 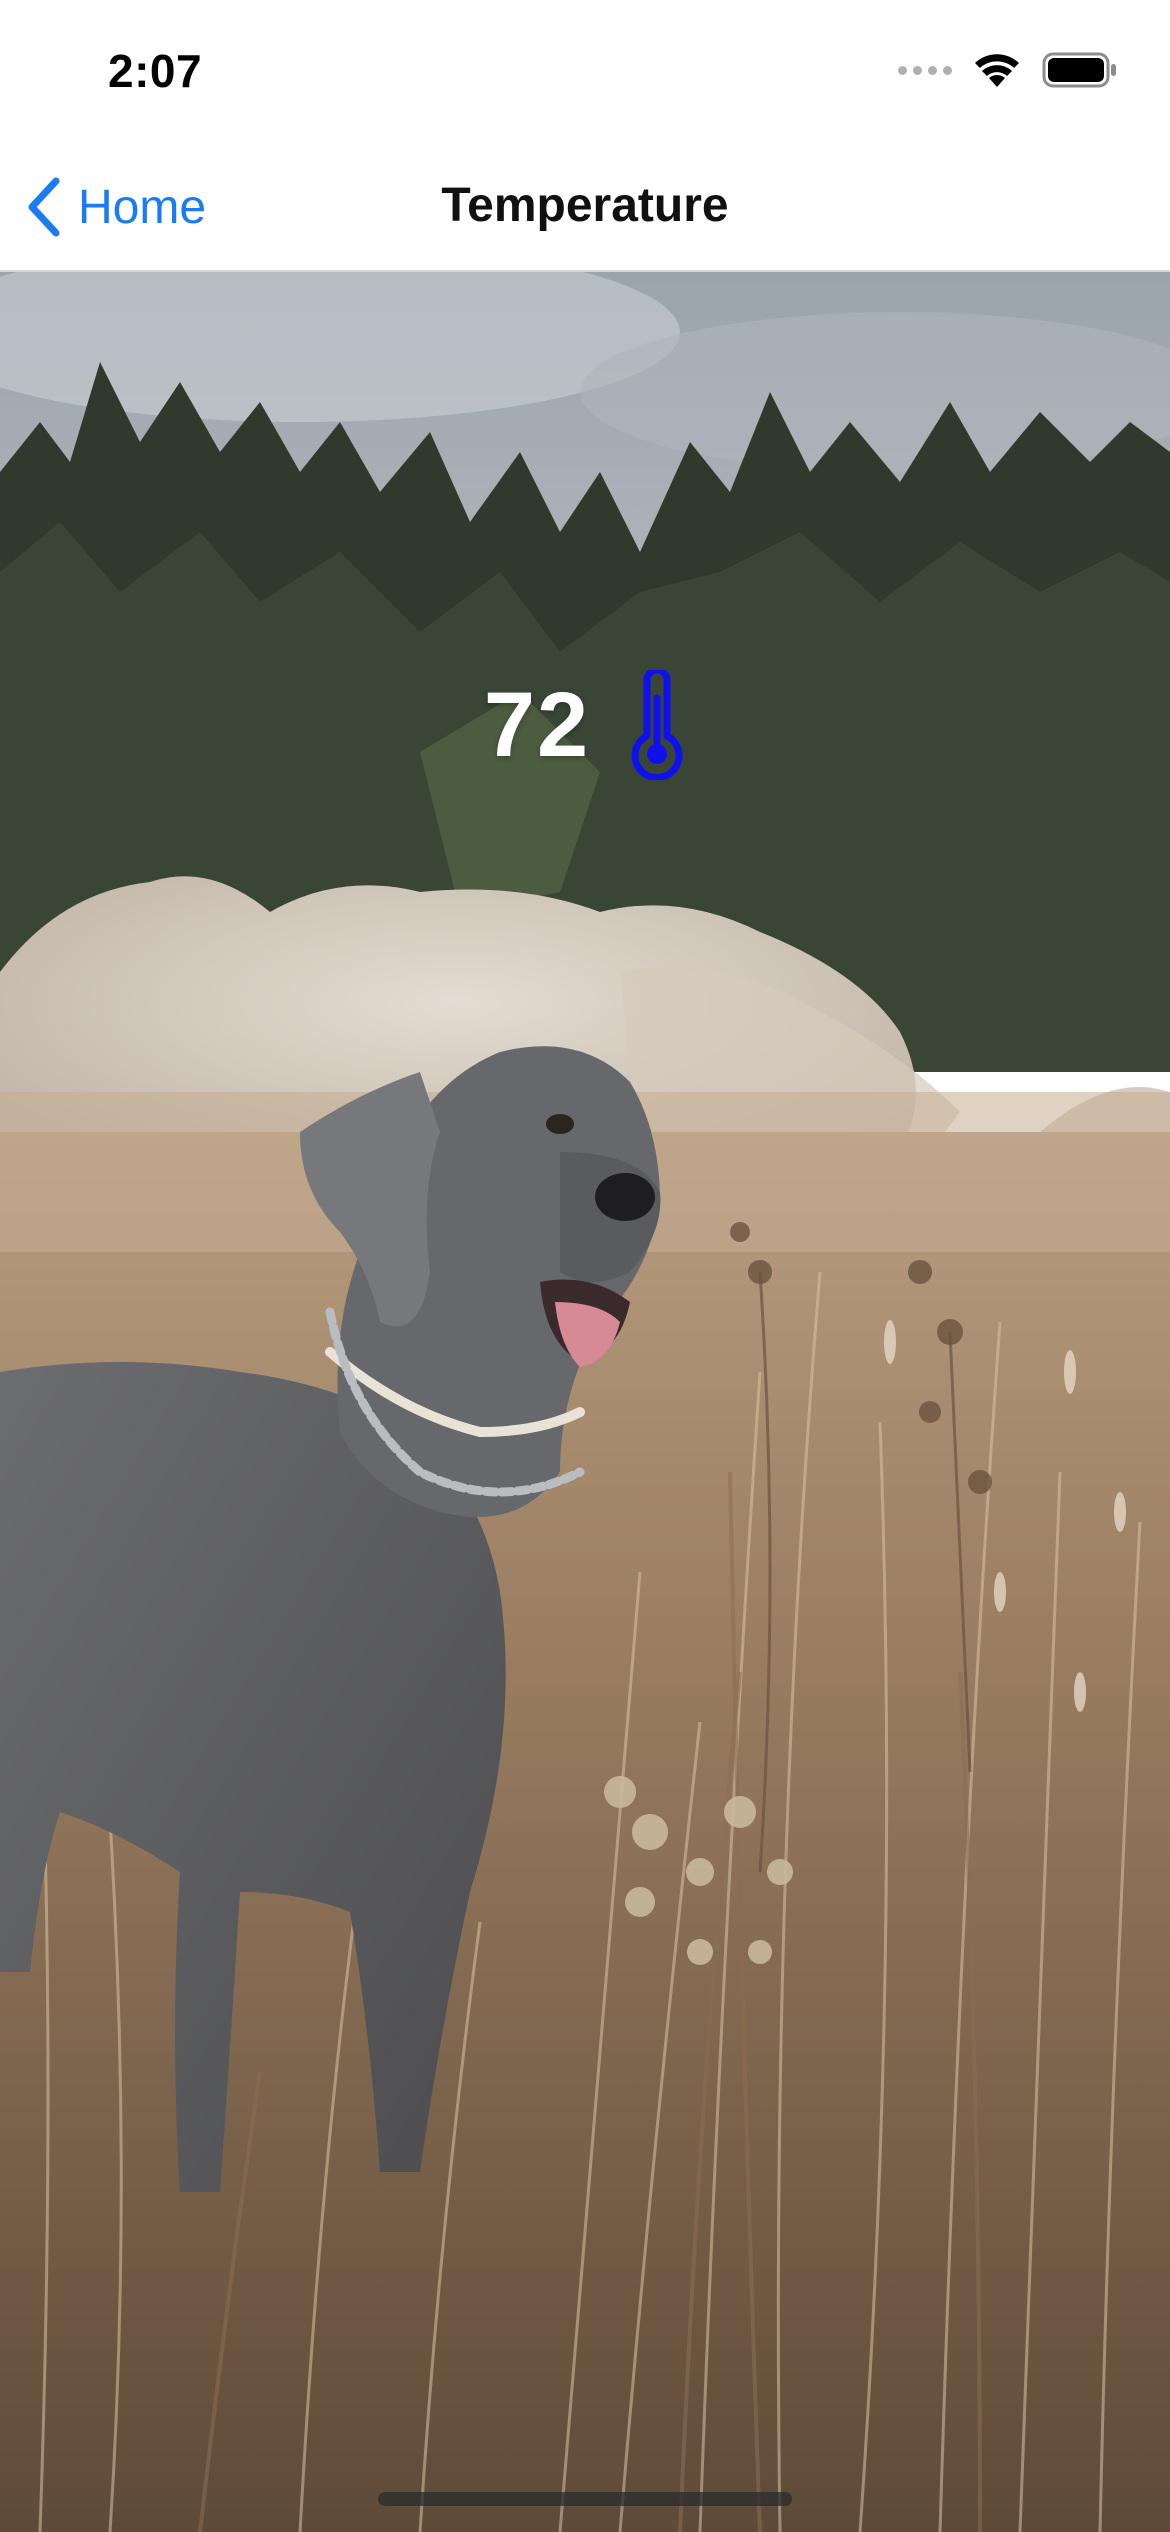 I want to click on temperature-value: 72, so click(x=537, y=724).